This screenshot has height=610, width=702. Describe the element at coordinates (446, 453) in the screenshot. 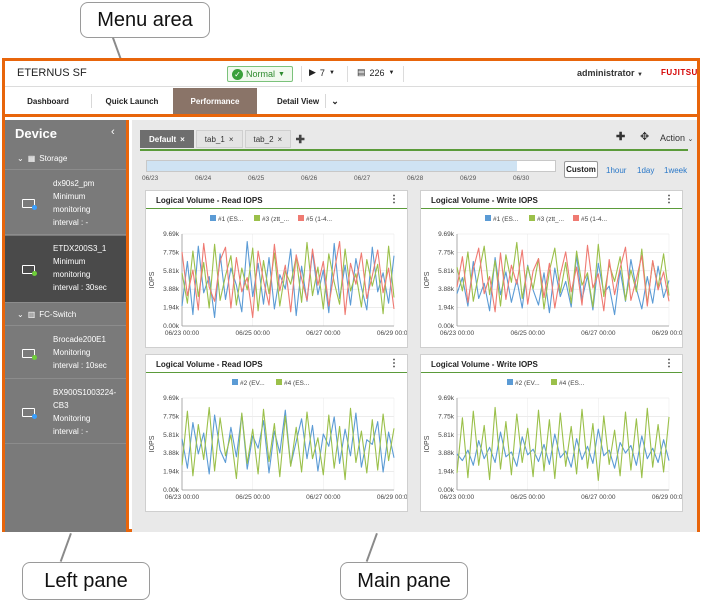

I see `y-tick-label: 3.88k` at that location.